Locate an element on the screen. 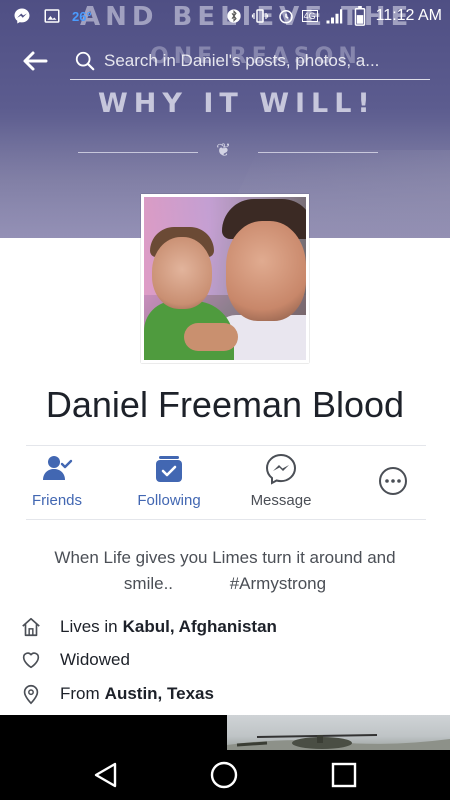 The width and height of the screenshot is (450, 800). back-button is located at coordinates (36, 62).